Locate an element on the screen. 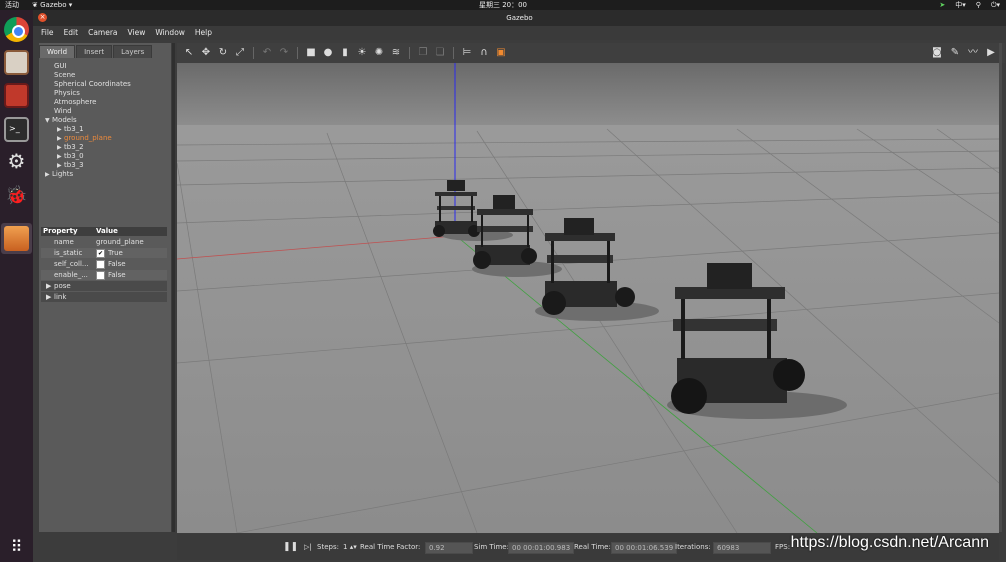  select-mode-icon: ↖ is located at coordinates (189, 53).